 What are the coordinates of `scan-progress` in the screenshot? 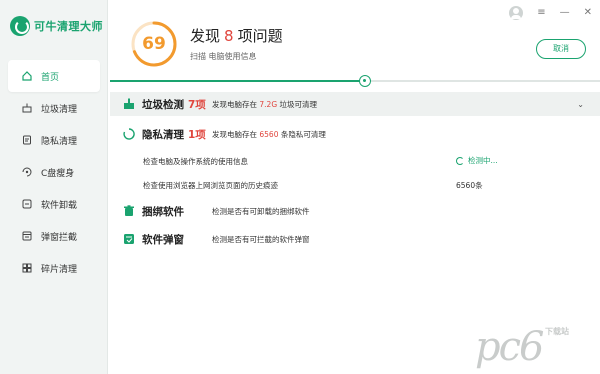 It's located at (355, 81).